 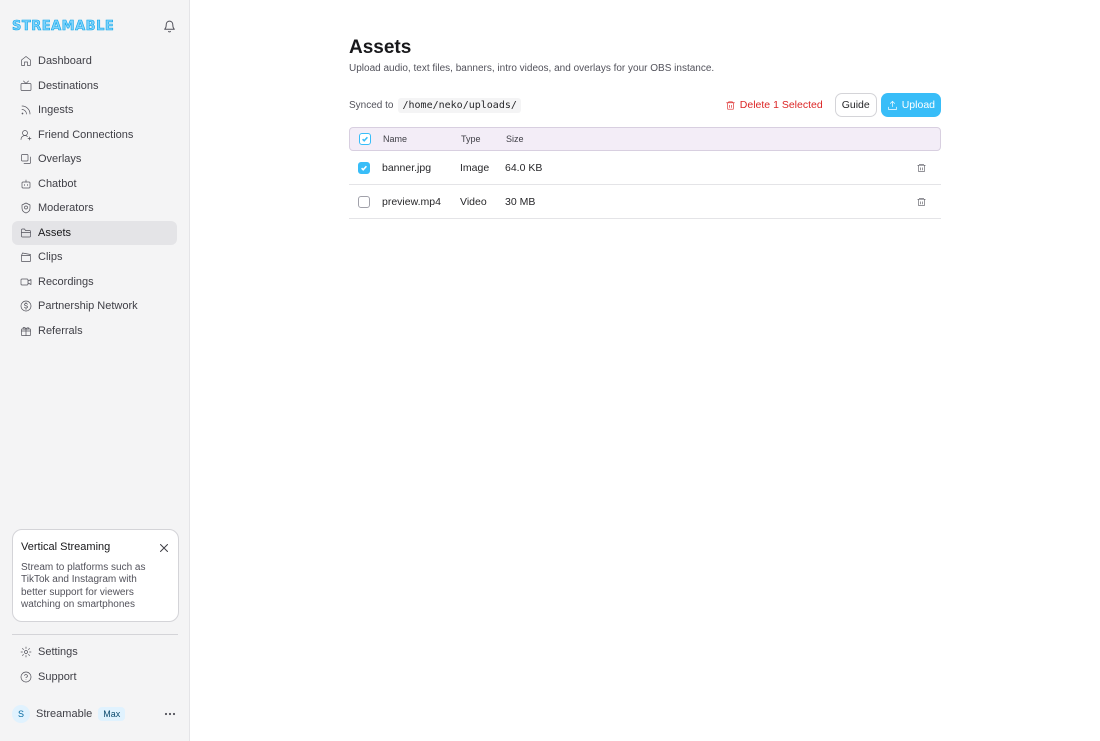 What do you see at coordinates (68, 85) in the screenshot?
I see `sidebar-item-label: Destinations` at bounding box center [68, 85].